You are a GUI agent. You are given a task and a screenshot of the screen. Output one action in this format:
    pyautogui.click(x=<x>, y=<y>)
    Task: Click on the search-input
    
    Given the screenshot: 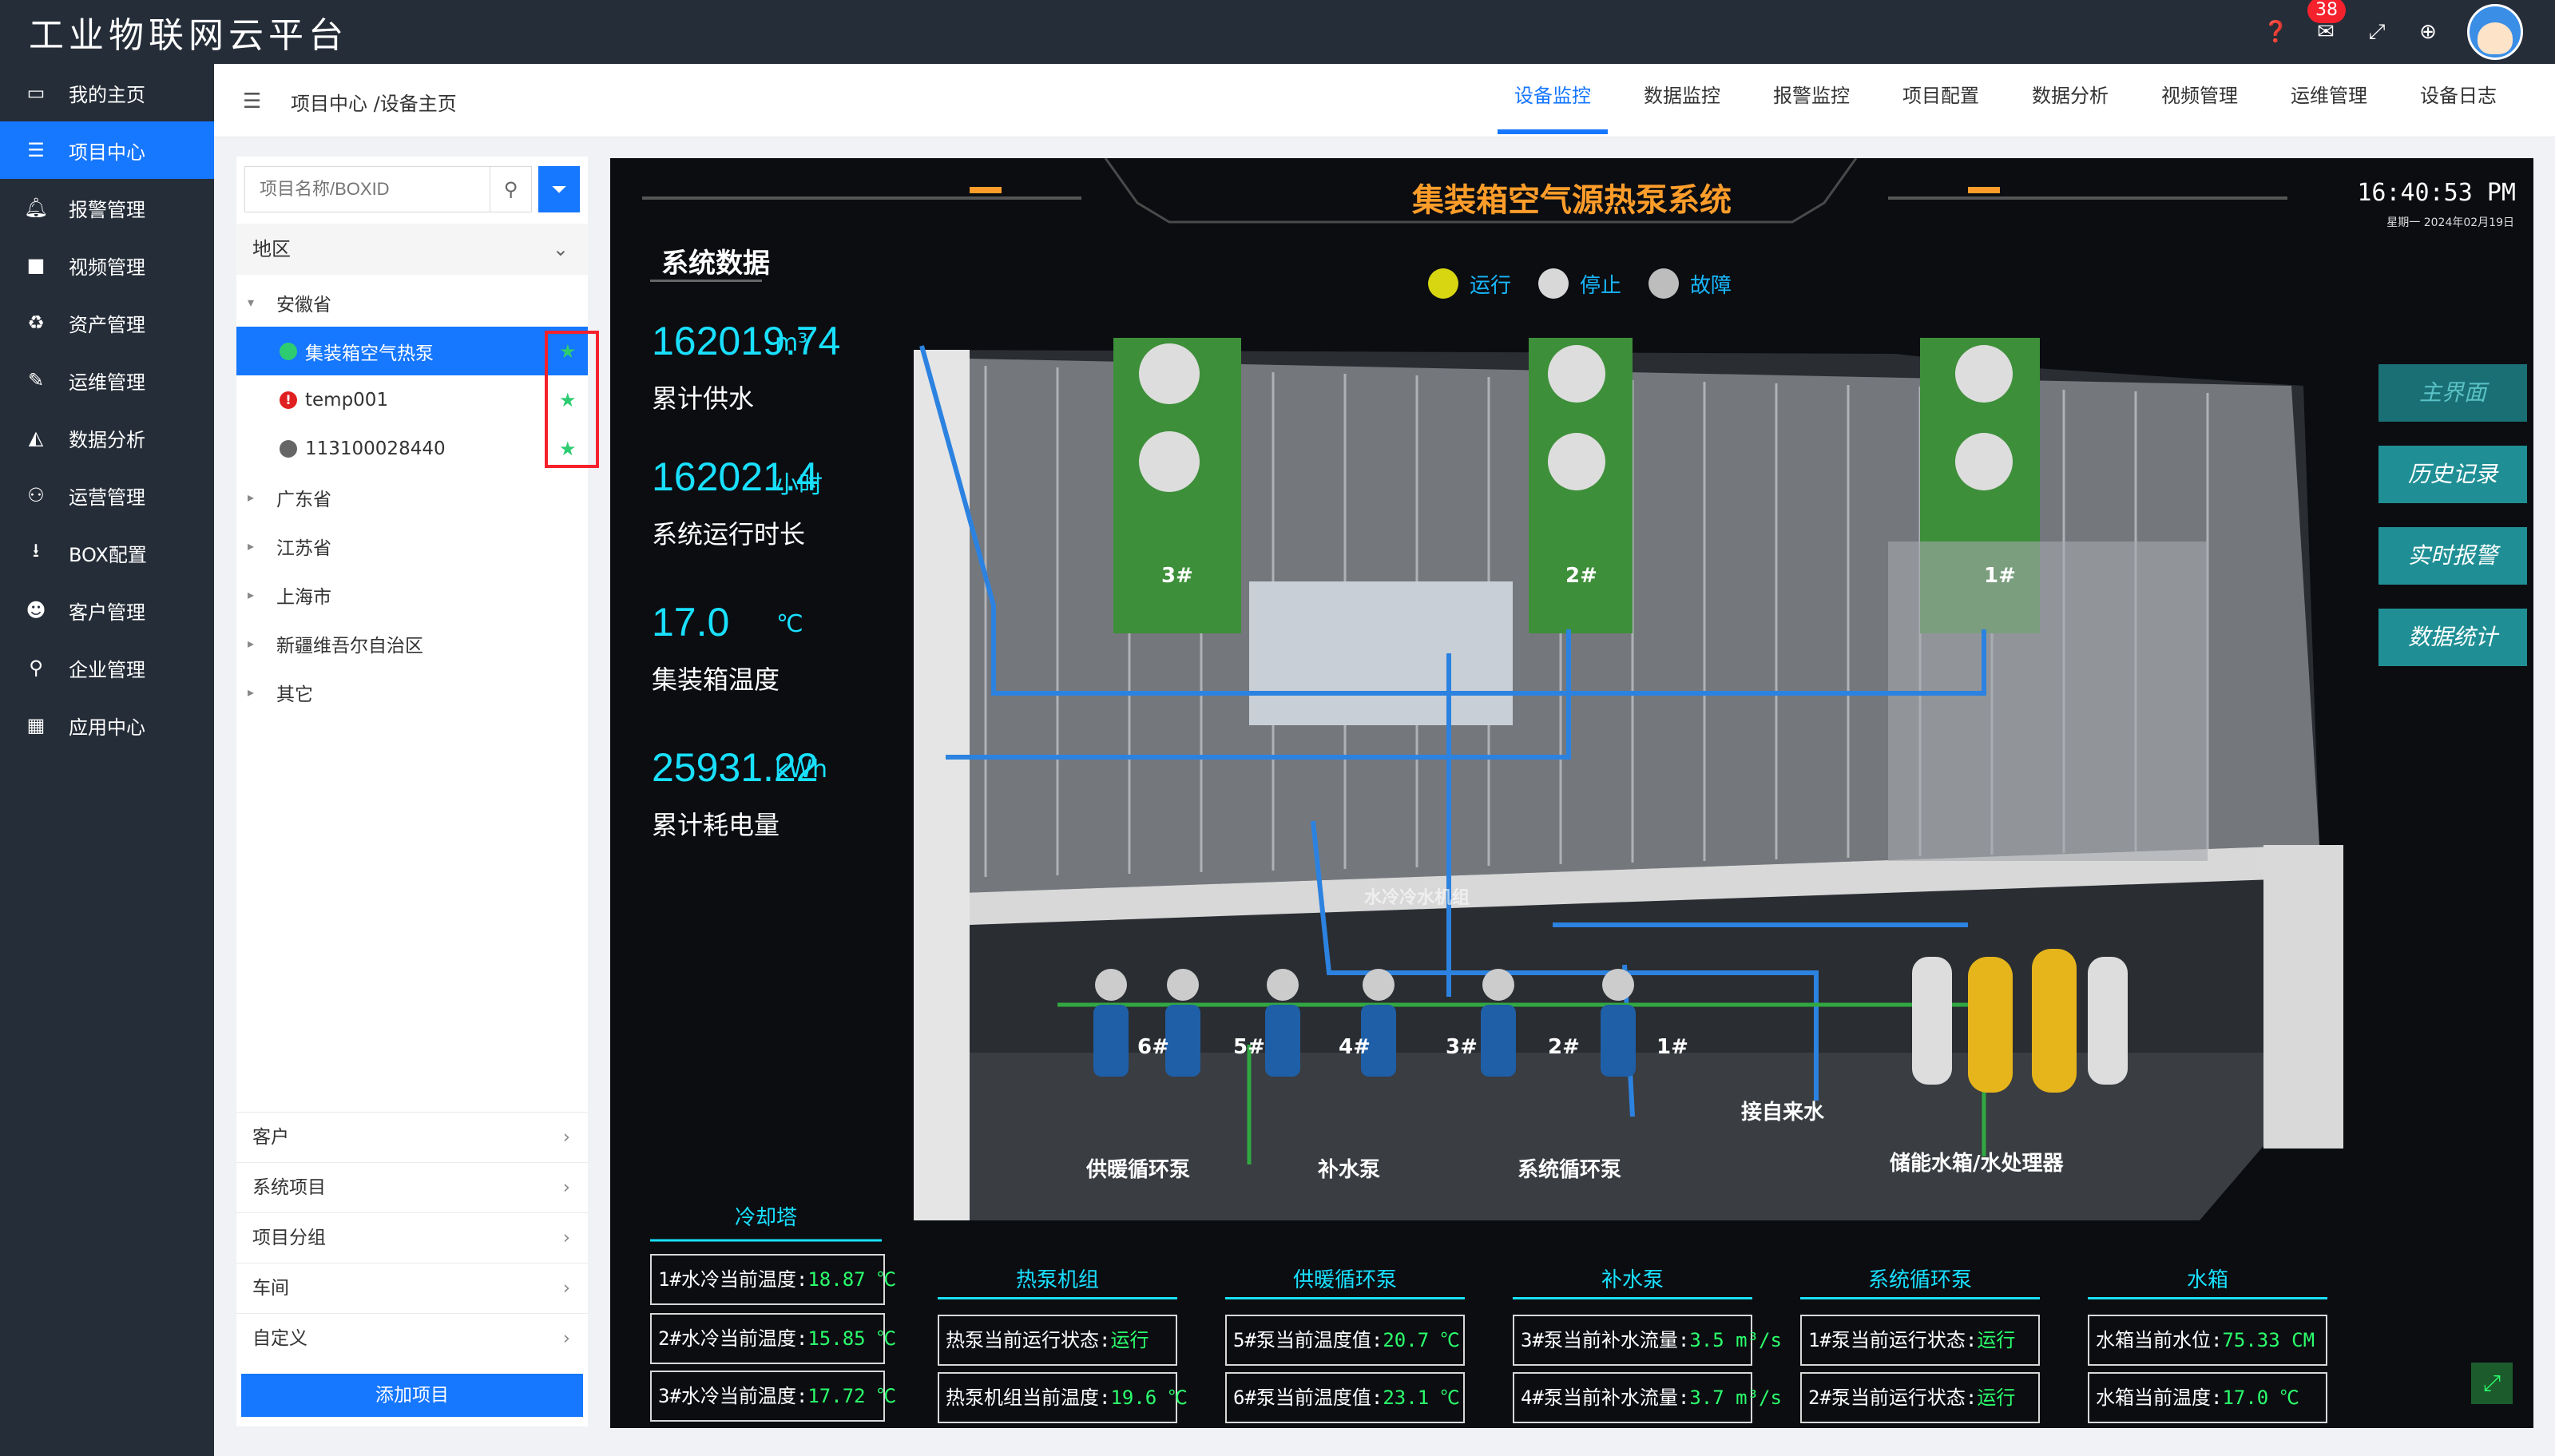 What is the action you would take?
    pyautogui.click(x=368, y=189)
    